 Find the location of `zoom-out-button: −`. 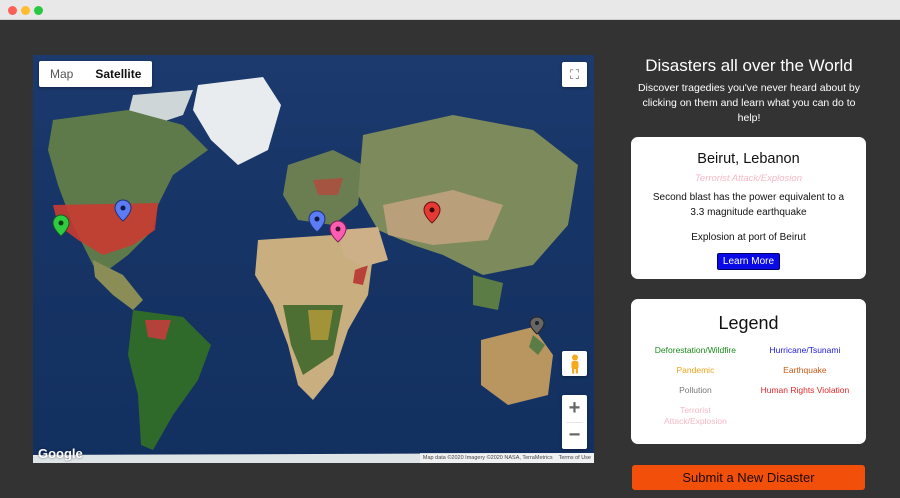

zoom-out-button: − is located at coordinates (574, 435).